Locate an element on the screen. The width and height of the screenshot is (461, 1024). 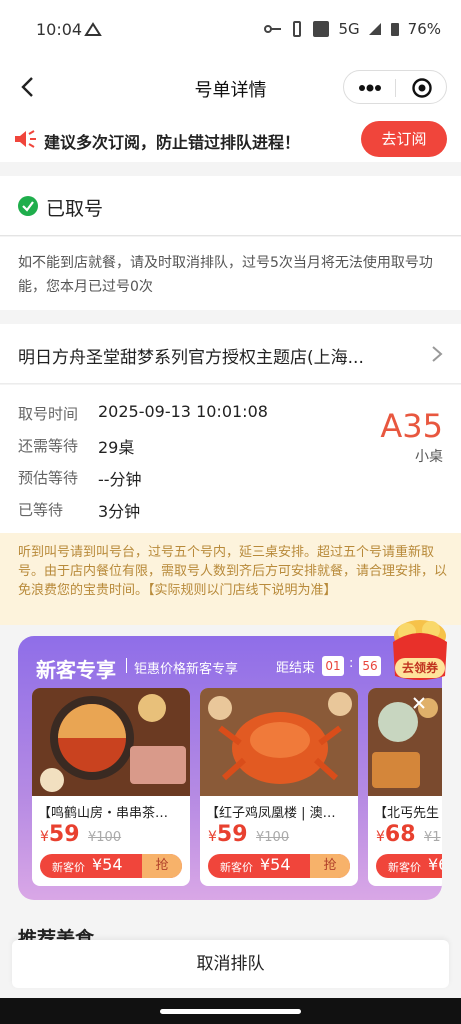
ticket-label-remaining: 还需等待 is located at coordinates (48, 446).